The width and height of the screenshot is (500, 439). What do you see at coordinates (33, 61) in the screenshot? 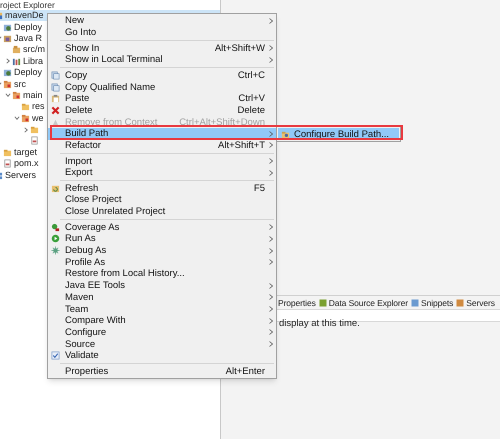
I see `tree-item: Libra` at bounding box center [33, 61].